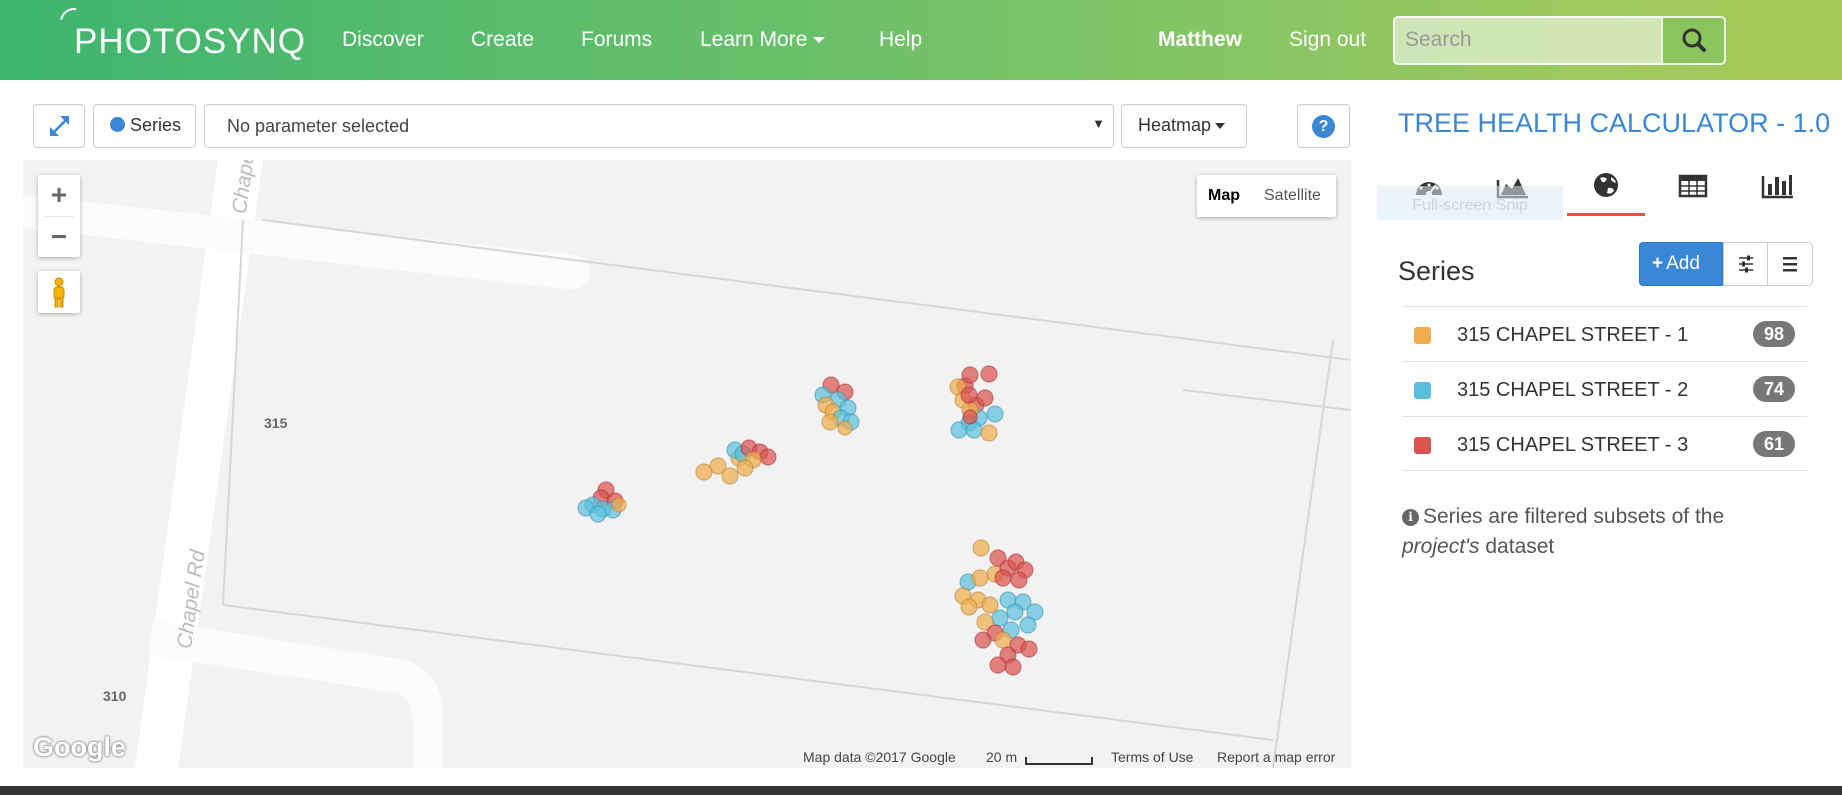 This screenshot has height=795, width=1842. I want to click on project-title: TREE HEALTH CALCULATOR - 1.0, so click(1614, 123).